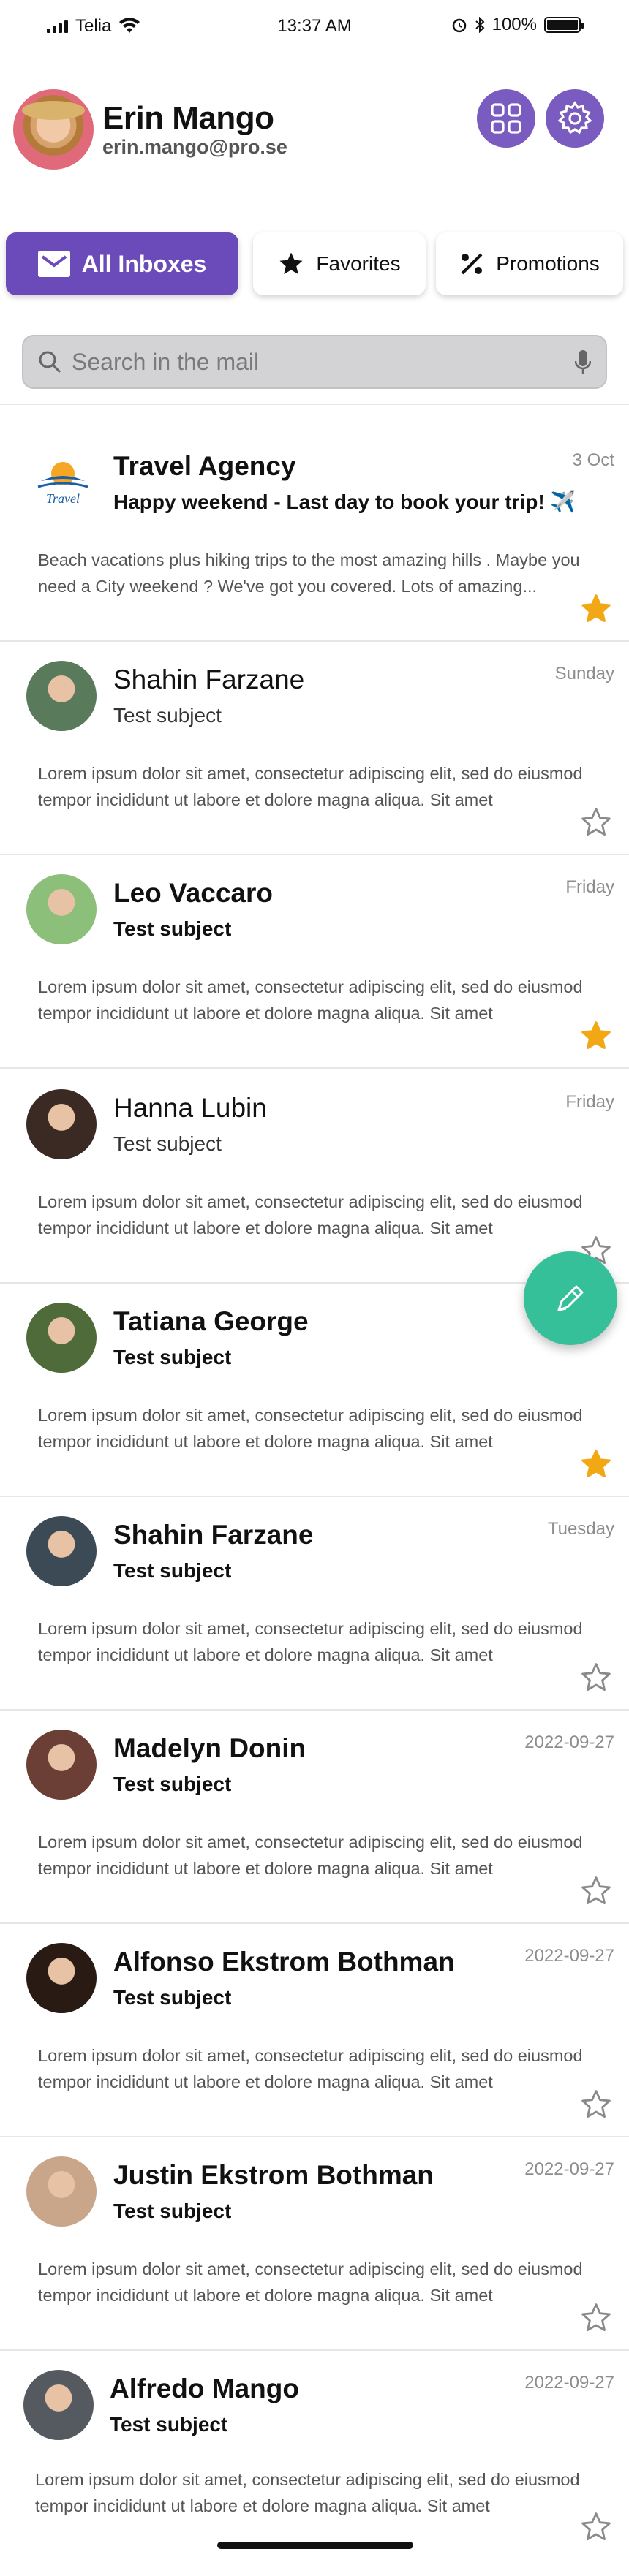 The height and width of the screenshot is (2576, 629). Describe the element at coordinates (204, 2388) in the screenshot. I see `mail-sender: Alfredo Mango` at that location.